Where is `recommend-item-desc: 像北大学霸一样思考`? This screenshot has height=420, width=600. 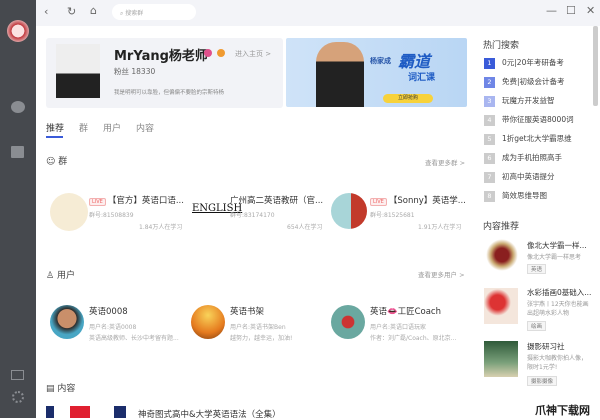 recommend-item-desc: 像北大学霸一样思考 is located at coordinates (554, 257).